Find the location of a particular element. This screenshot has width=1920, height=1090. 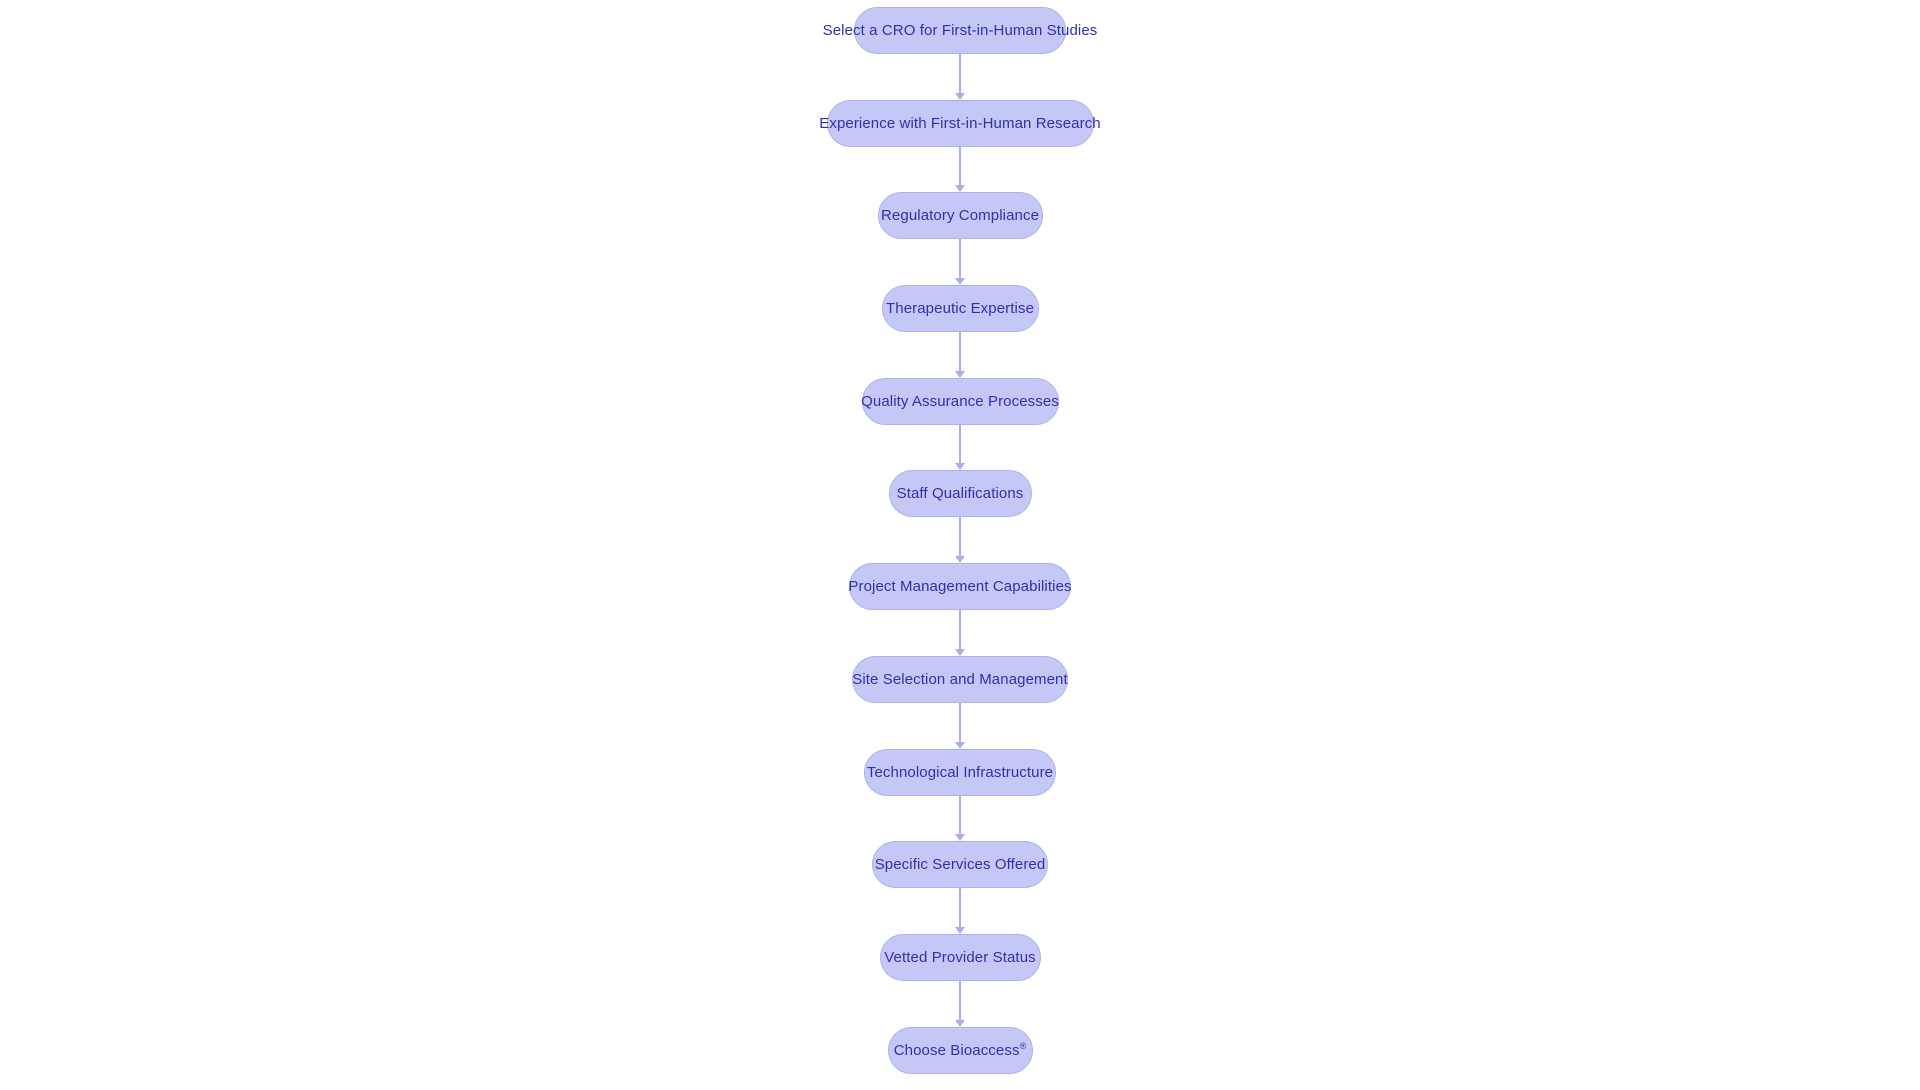

flow-node: Therapeutic Expertise is located at coordinates (960, 309).